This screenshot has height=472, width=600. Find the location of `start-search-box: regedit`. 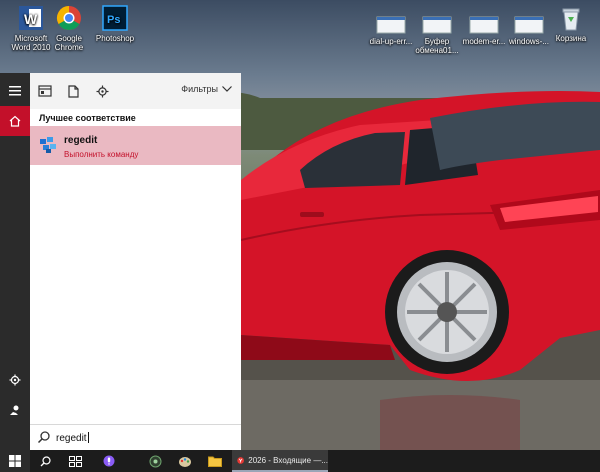

start-search-box: regedit is located at coordinates (135, 437).